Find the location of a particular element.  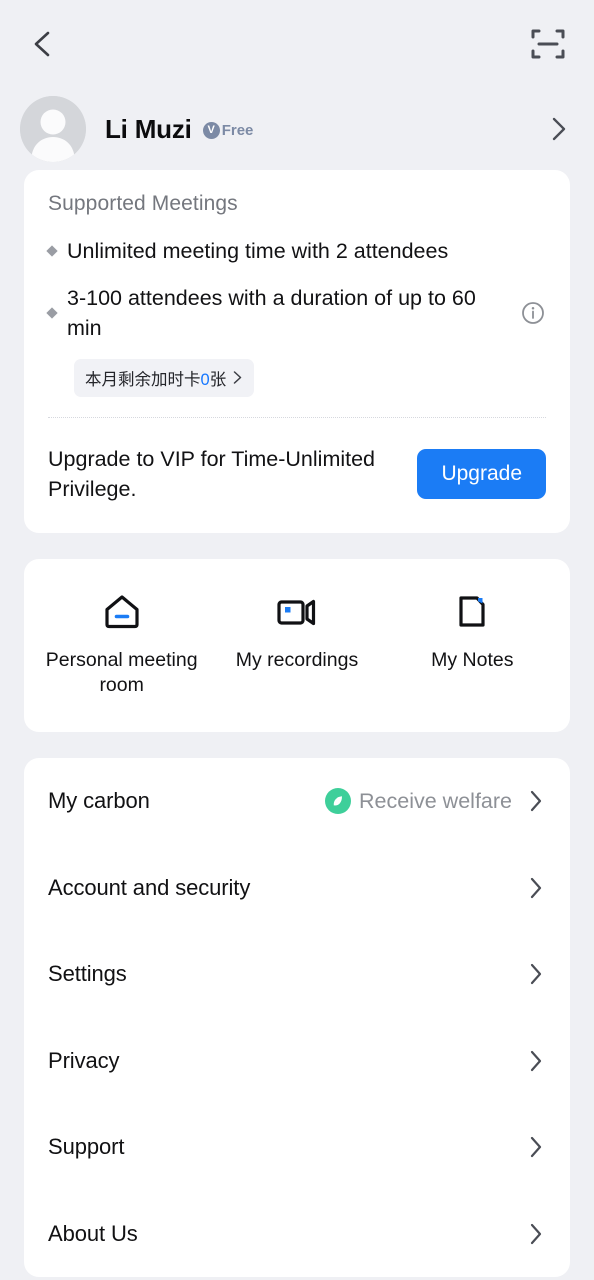

list-item-label: Settings is located at coordinates (87, 974).